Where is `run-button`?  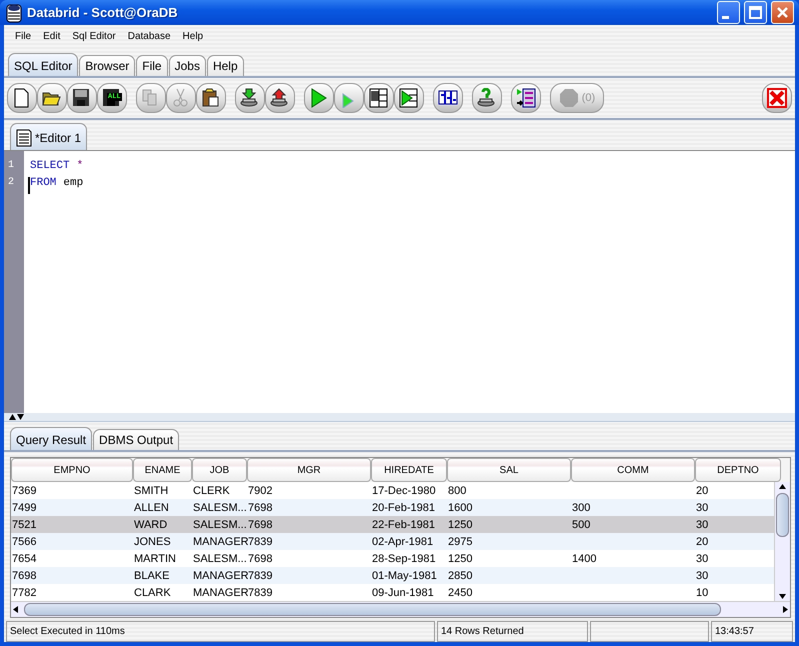
run-button is located at coordinates (319, 98).